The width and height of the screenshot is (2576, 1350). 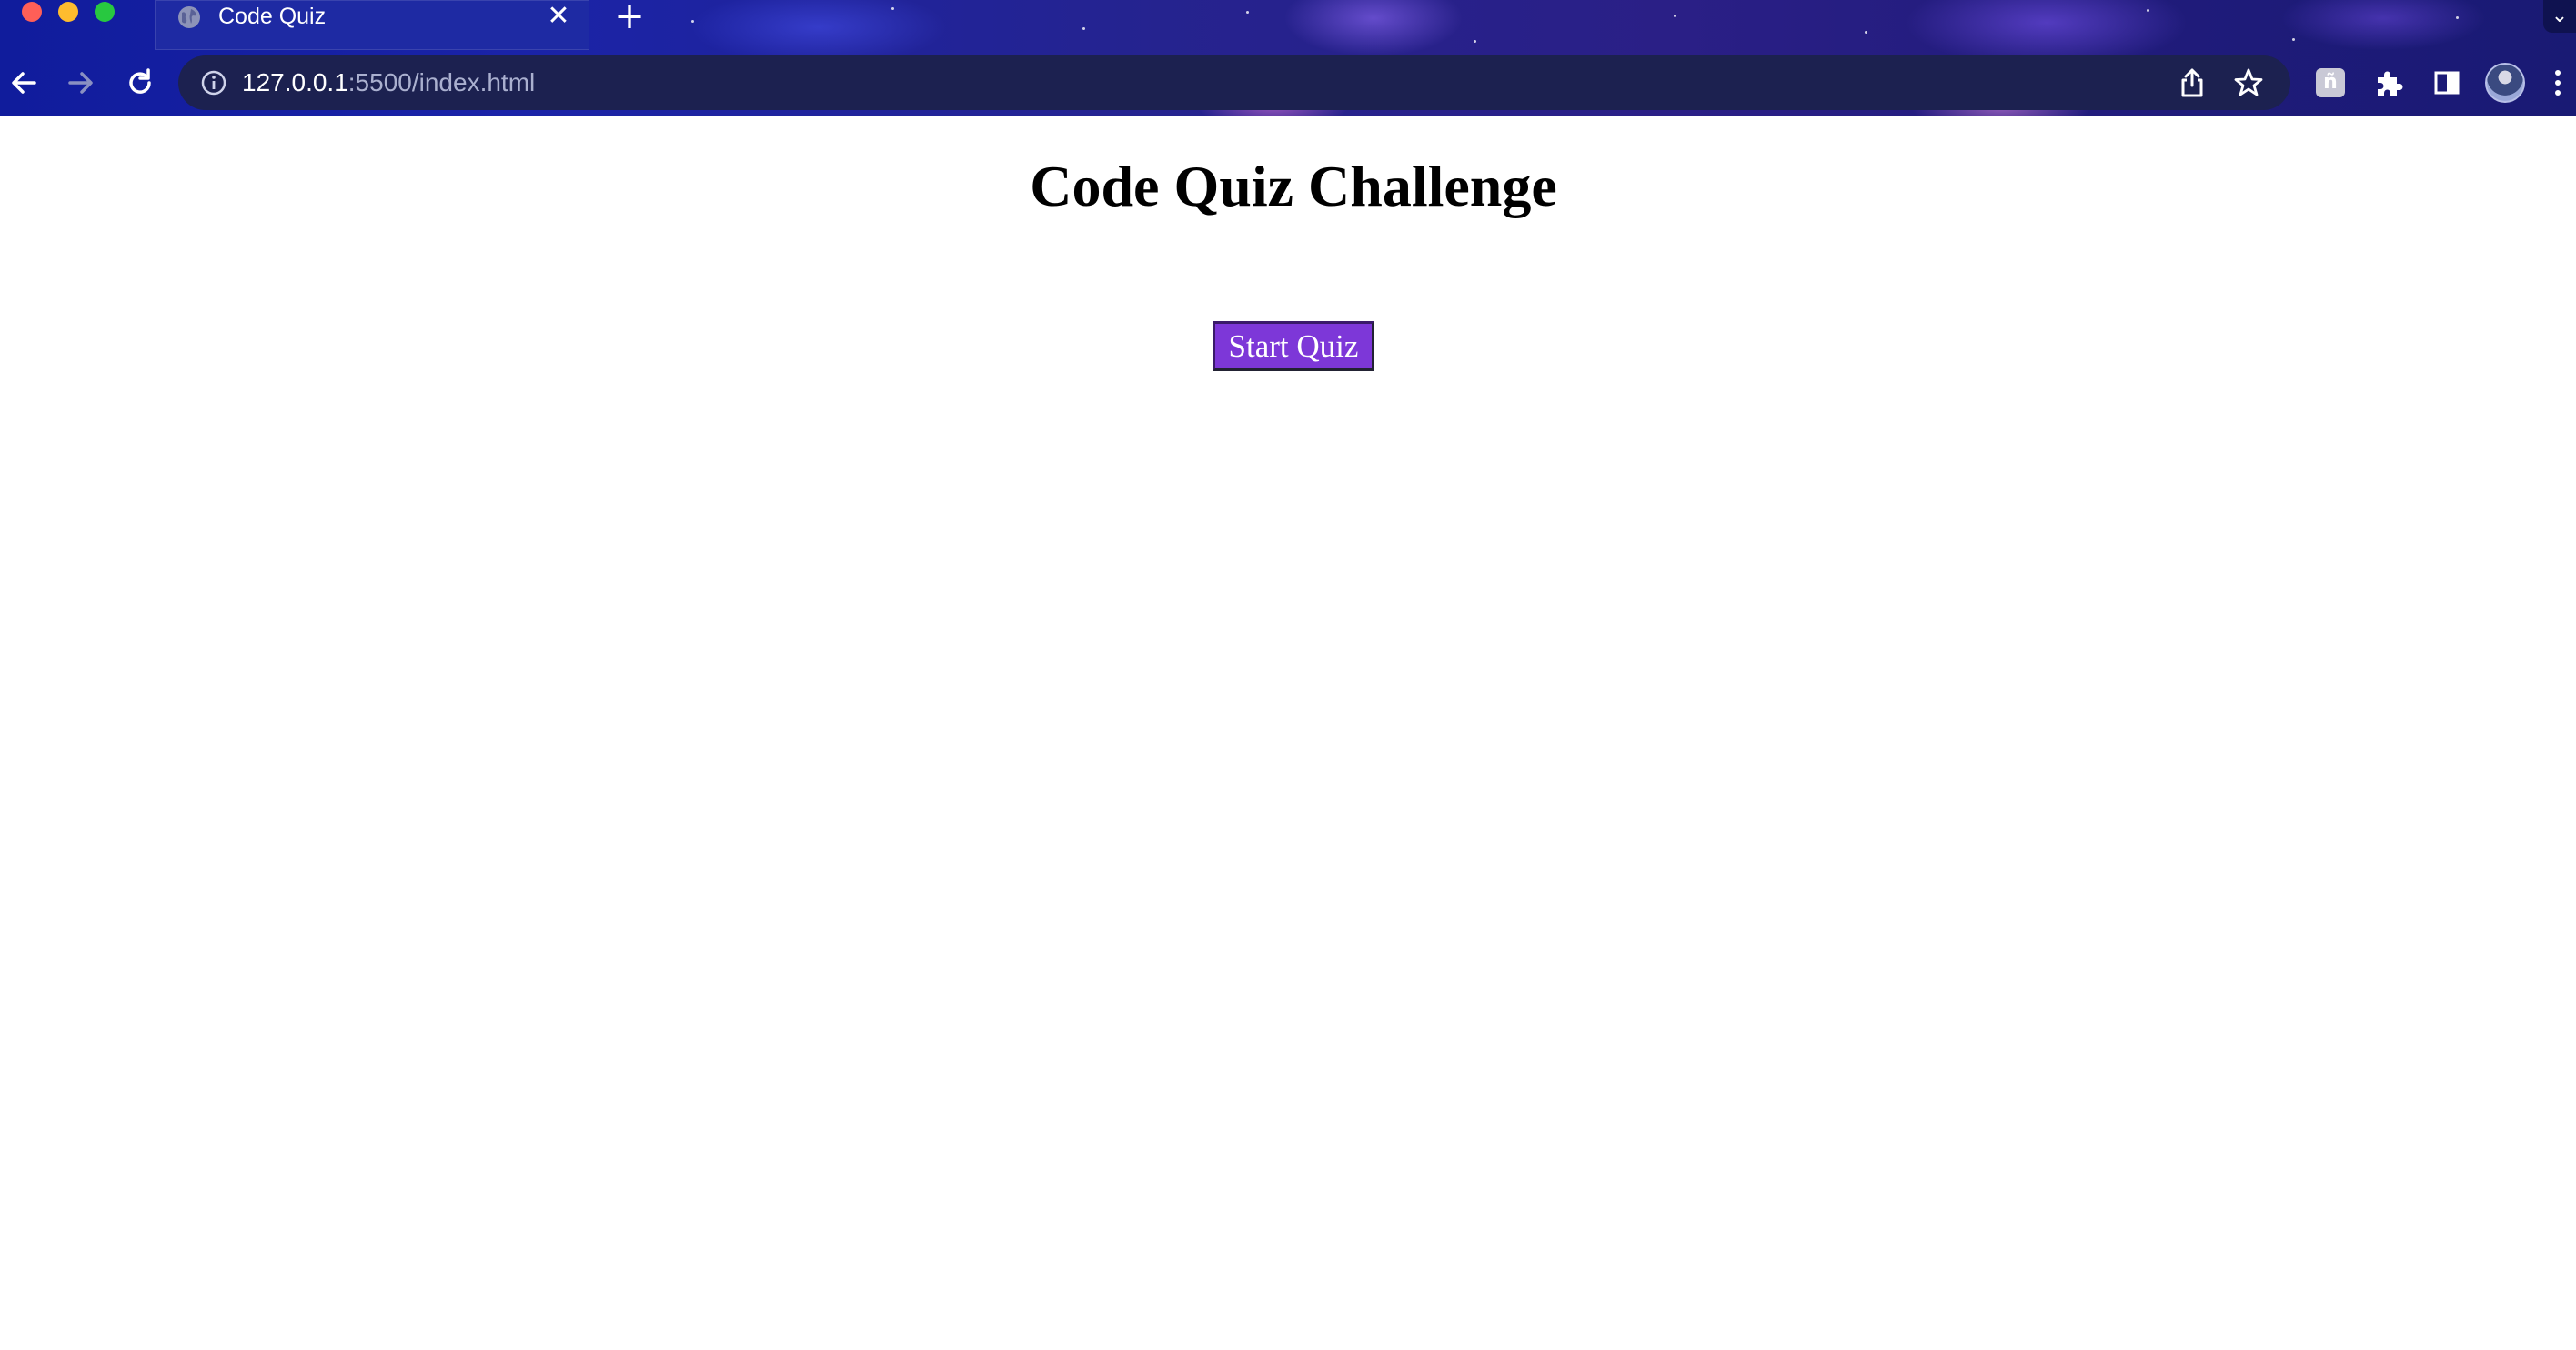 What do you see at coordinates (2559, 16) in the screenshot?
I see `tab-search-chevron-icon: ⌄` at bounding box center [2559, 16].